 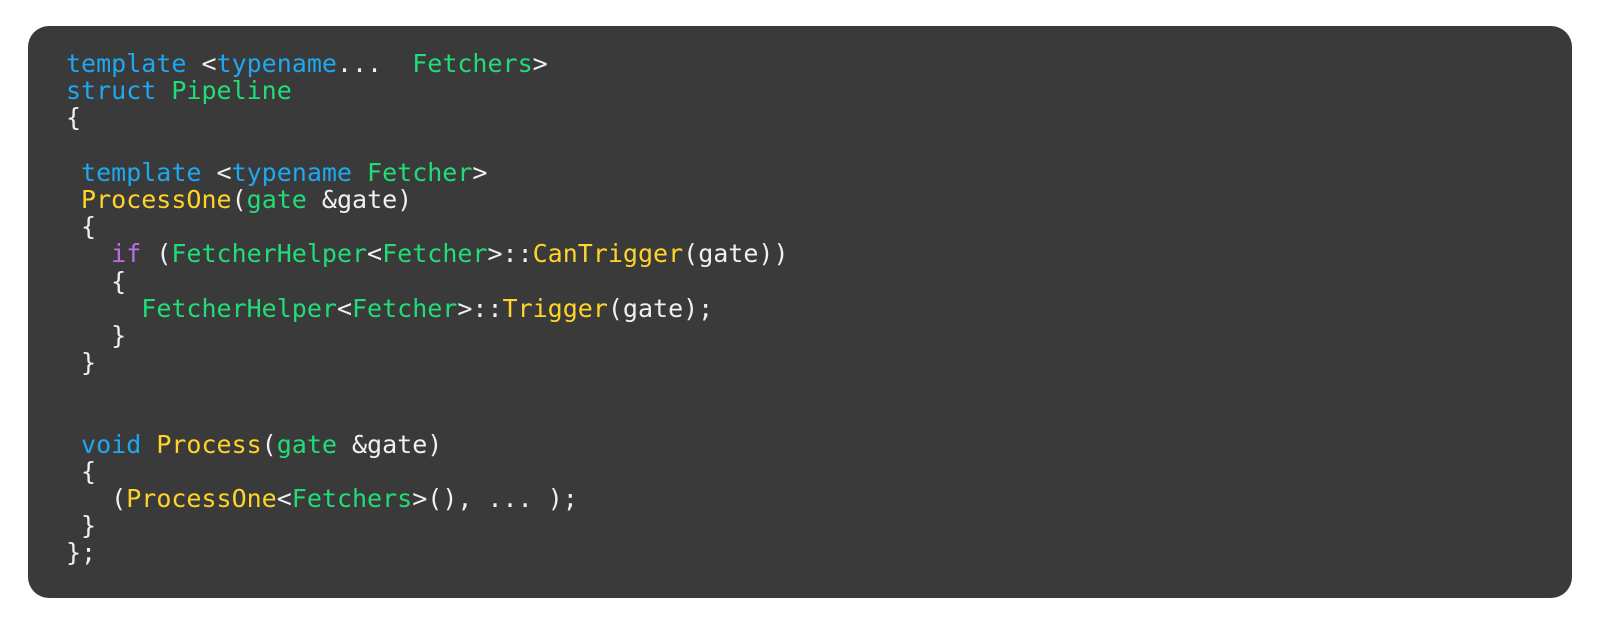 What do you see at coordinates (800, 552) in the screenshot?
I see `code-line: };` at bounding box center [800, 552].